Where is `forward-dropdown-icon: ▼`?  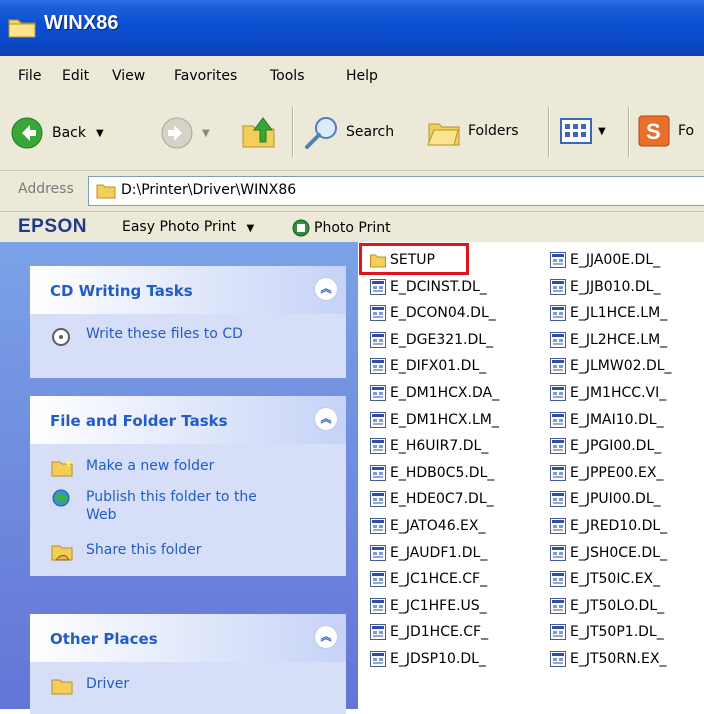 forward-dropdown-icon: ▼ is located at coordinates (206, 133).